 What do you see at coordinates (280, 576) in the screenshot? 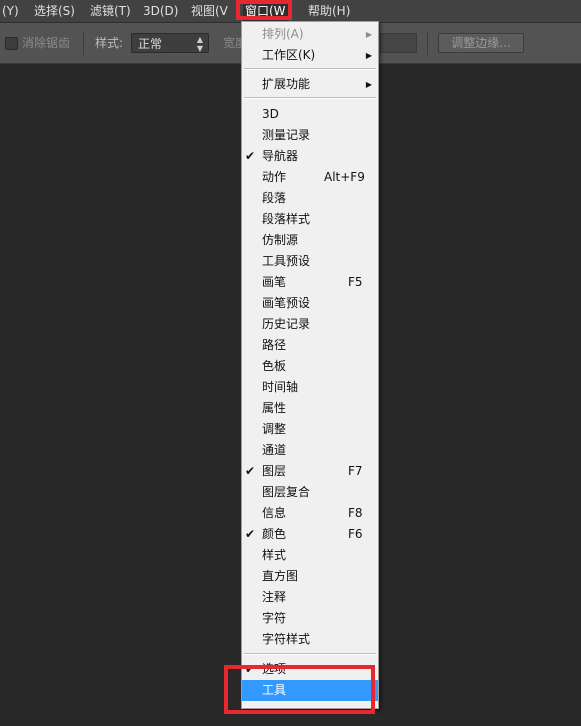
I see `menu-item-label: 直方图` at bounding box center [280, 576].